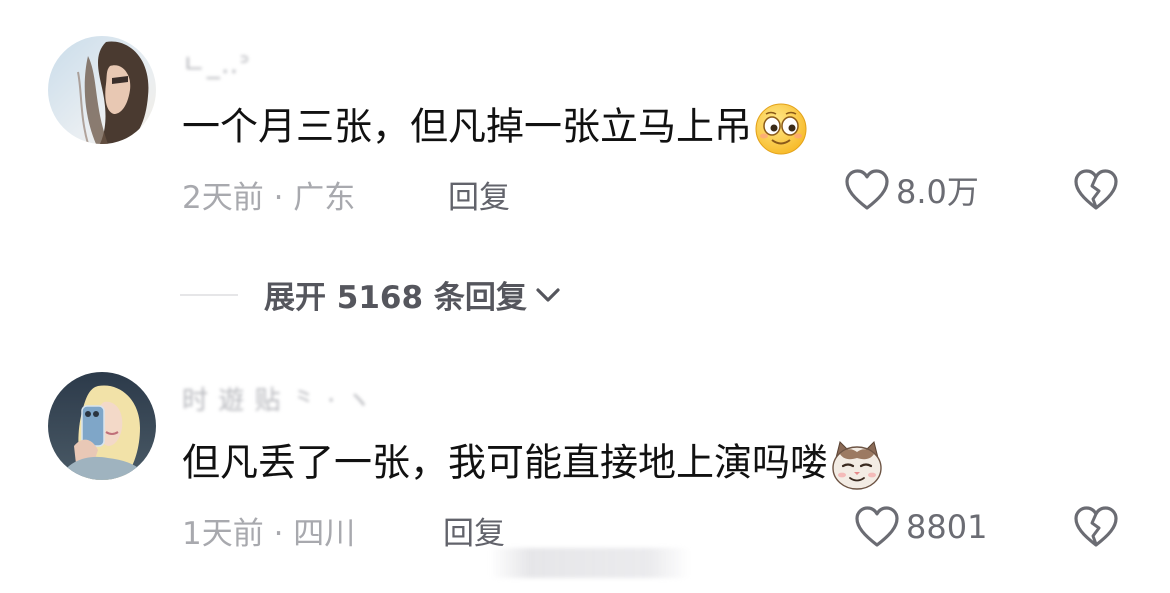 Image resolution: width=1170 pixels, height=593 pixels. What do you see at coordinates (467, 126) in the screenshot?
I see `comment-body: 一个月三张，但凡掉一张立马上吊` at bounding box center [467, 126].